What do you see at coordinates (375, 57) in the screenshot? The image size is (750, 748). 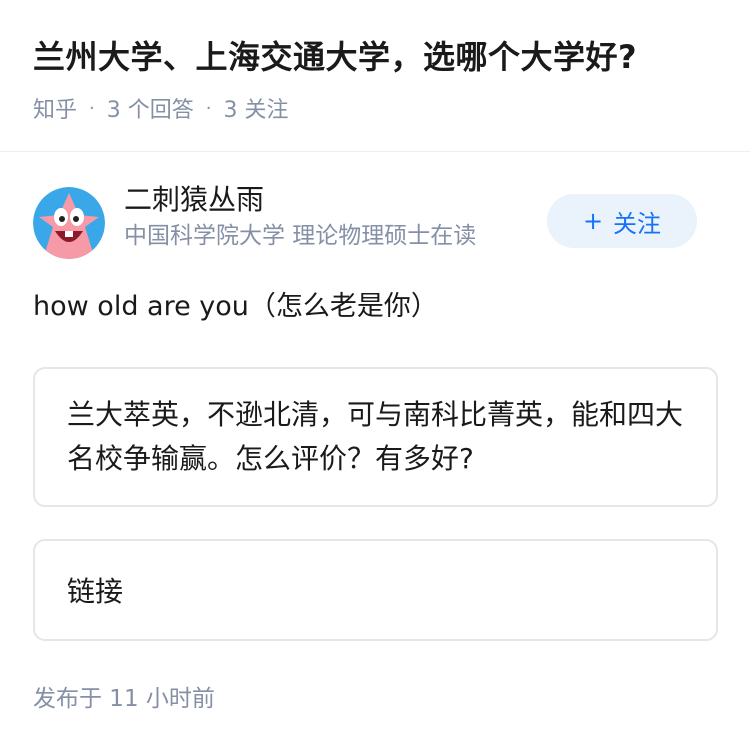 I see `question-title: 兰州大学、上海交通大学，选哪个大学好?` at bounding box center [375, 57].